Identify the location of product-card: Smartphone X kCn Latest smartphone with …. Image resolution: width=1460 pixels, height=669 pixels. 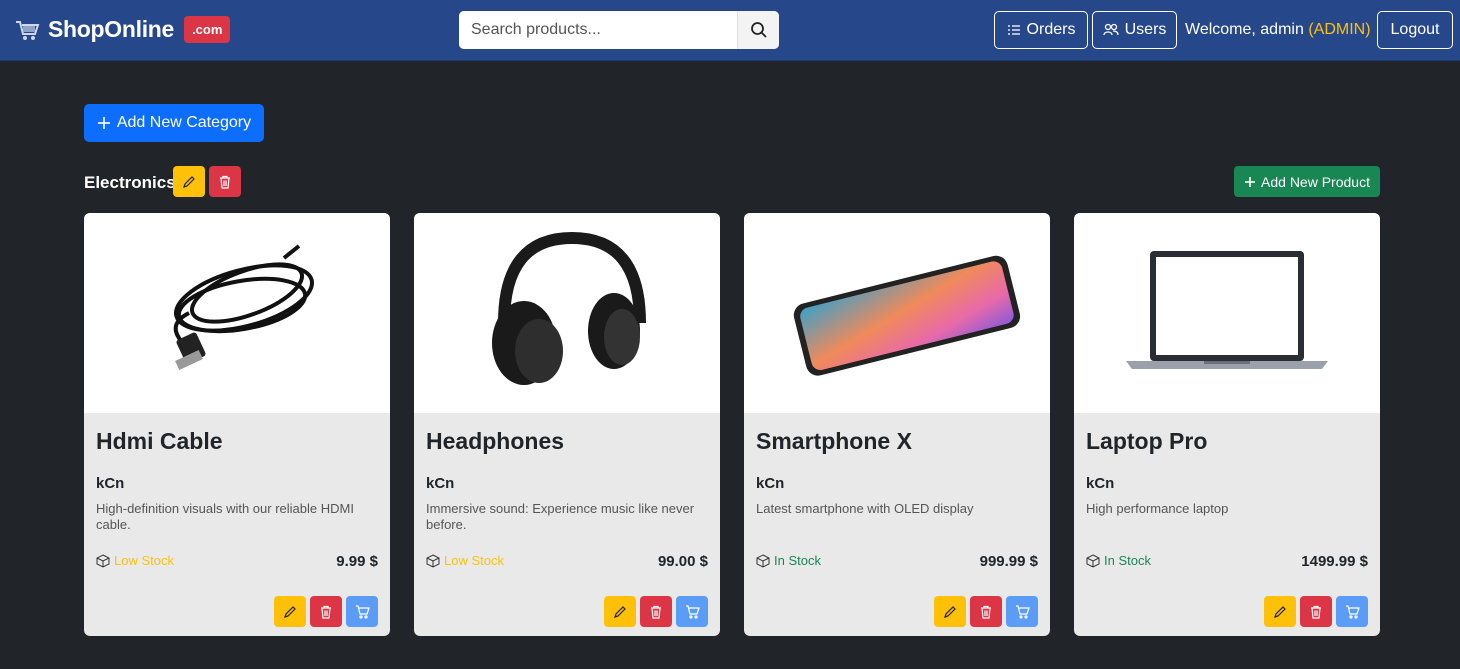
(897, 424).